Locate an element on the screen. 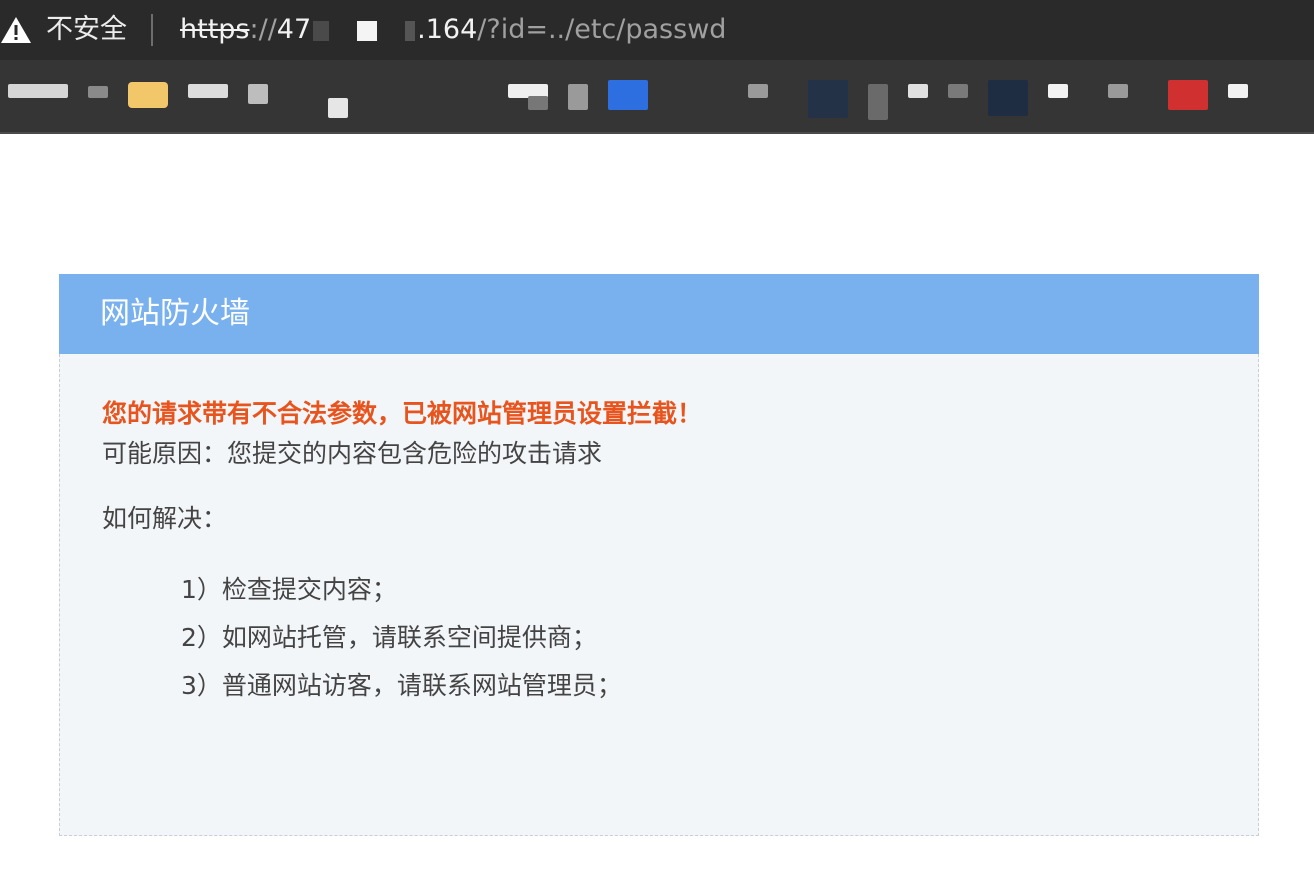 The height and width of the screenshot is (876, 1314). url-text: https://47 .164/?id=../etc/passwd is located at coordinates (453, 30).